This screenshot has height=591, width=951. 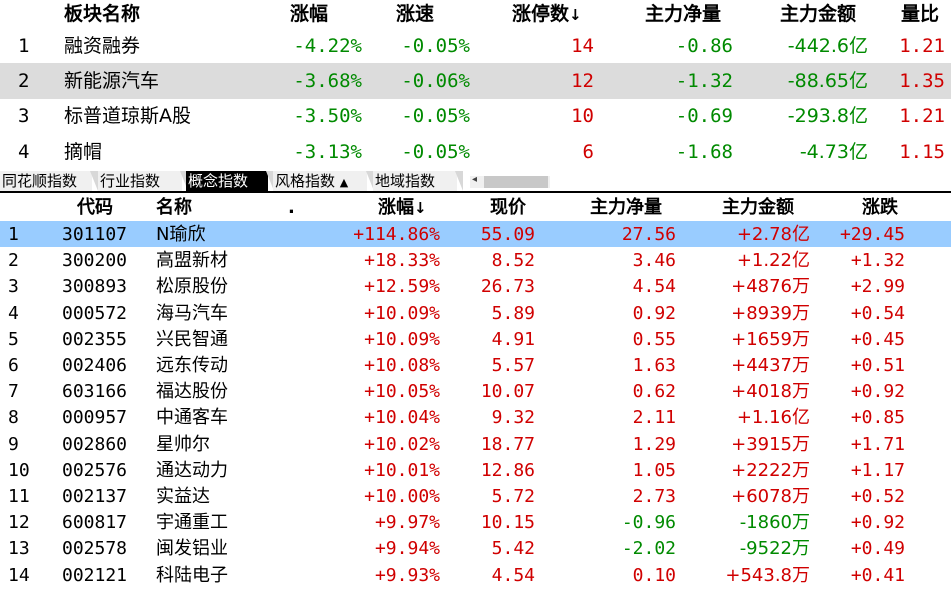 What do you see at coordinates (402, 418) in the screenshot?
I see `stock-cell-change-pct: +10.04%` at bounding box center [402, 418].